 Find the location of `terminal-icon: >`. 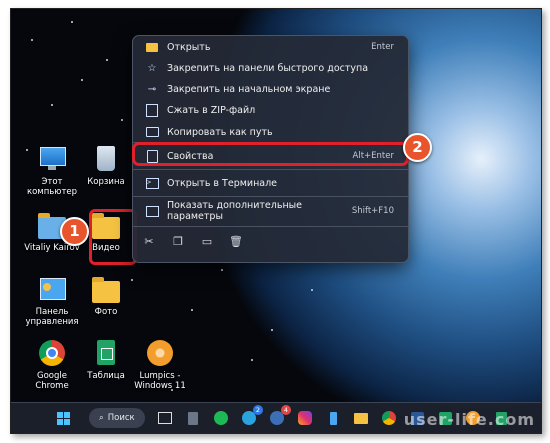

terminal-icon: > is located at coordinates (152, 183).